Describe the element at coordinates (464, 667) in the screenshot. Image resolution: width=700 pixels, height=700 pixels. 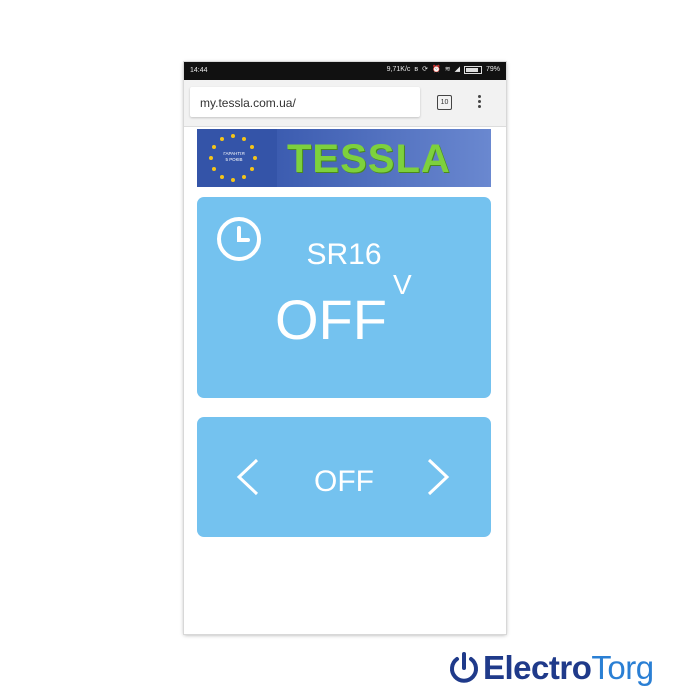
I see `power-icon` at that location.